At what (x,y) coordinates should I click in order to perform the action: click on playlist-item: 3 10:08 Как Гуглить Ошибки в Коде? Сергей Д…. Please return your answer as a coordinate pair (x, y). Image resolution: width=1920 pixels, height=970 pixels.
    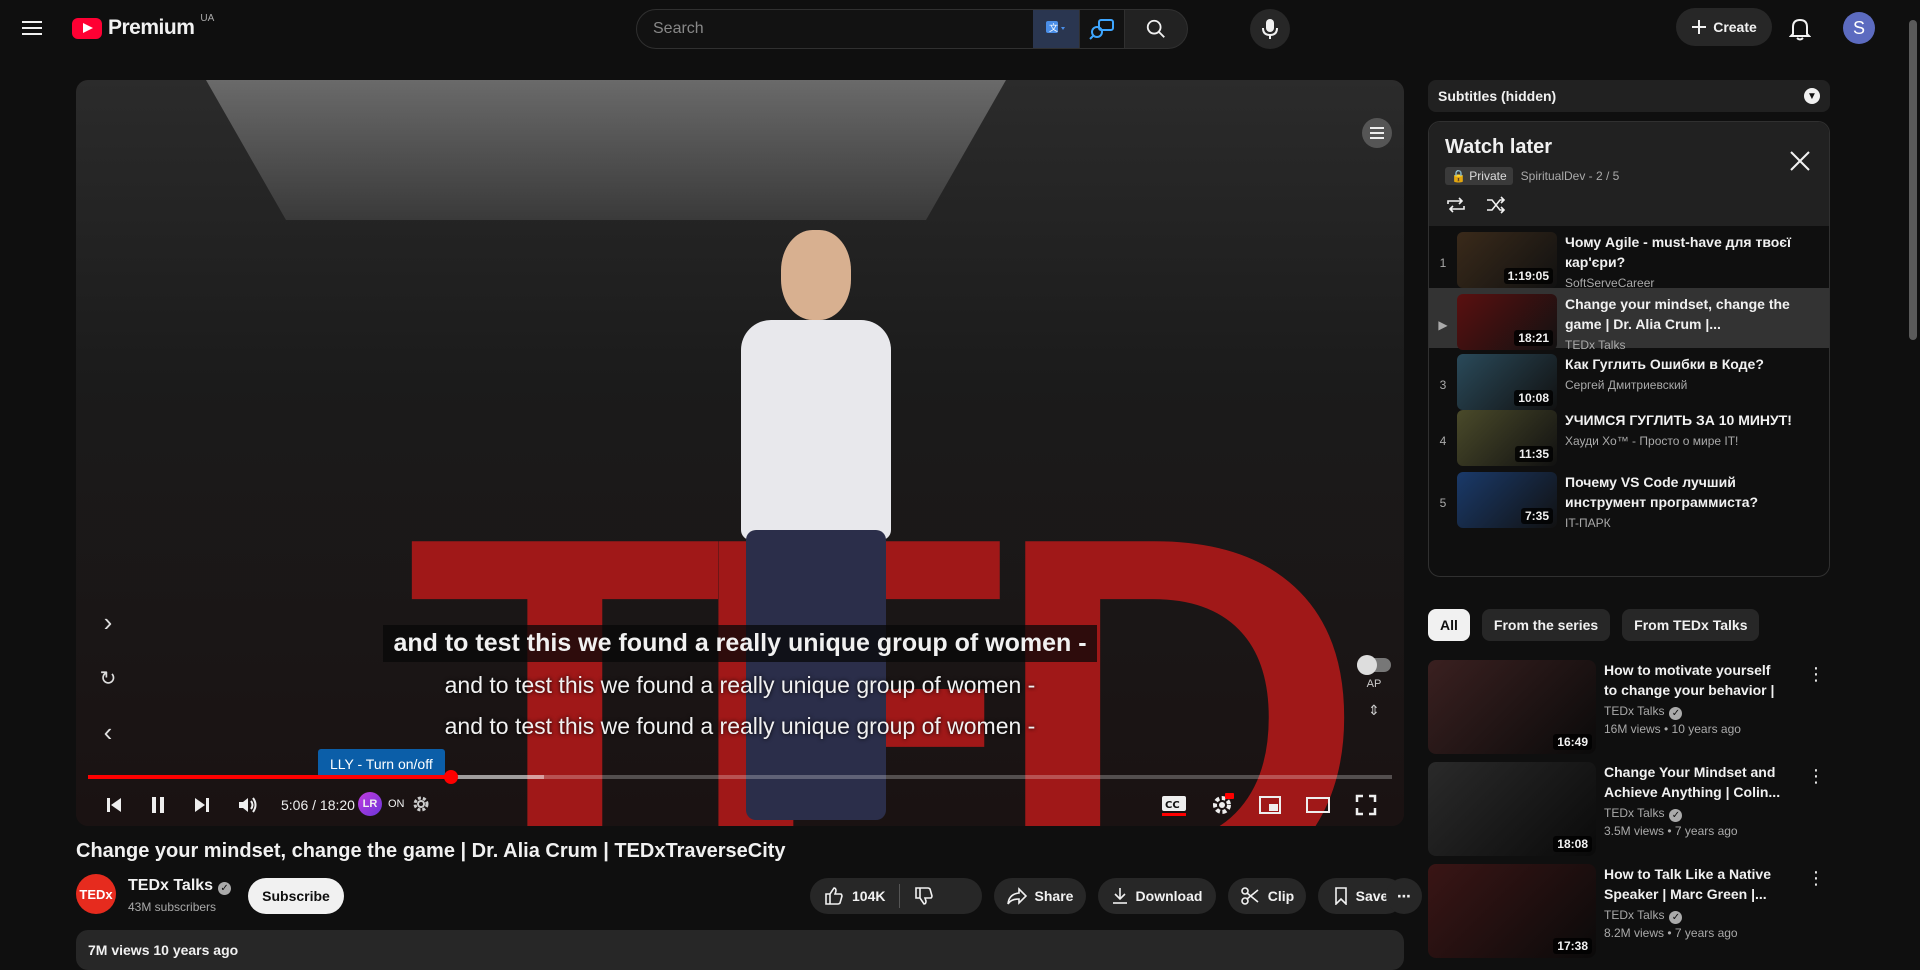
    Looking at the image, I should click on (1629, 379).